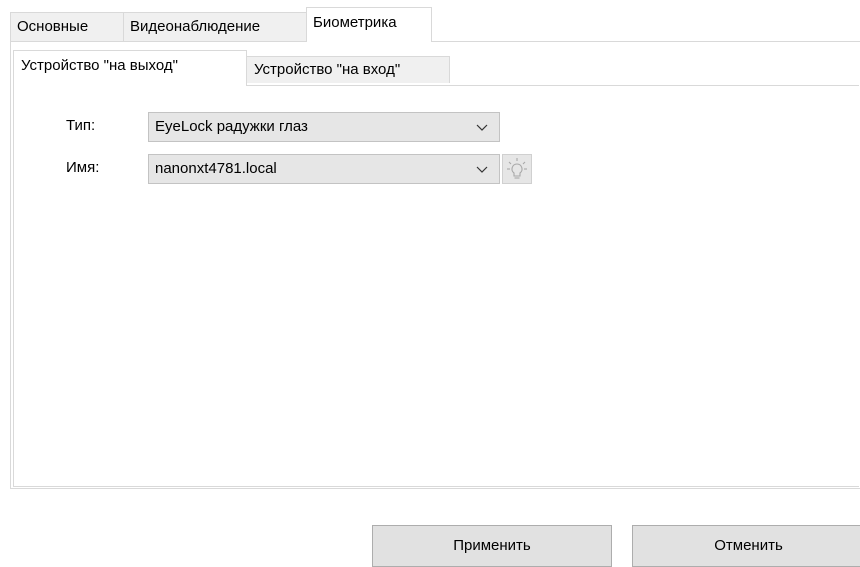 The height and width of the screenshot is (567, 860). Describe the element at coordinates (324, 169) in the screenshot. I see `name-select: nanonxt4781.local` at that location.